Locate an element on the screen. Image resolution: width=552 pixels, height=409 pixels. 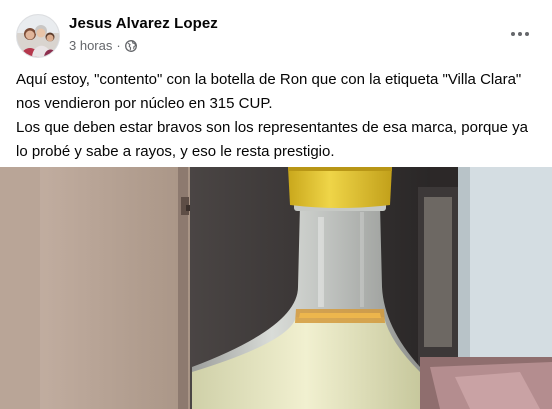
author-name: Jesus Alvarez Lopez is located at coordinates (143, 23).